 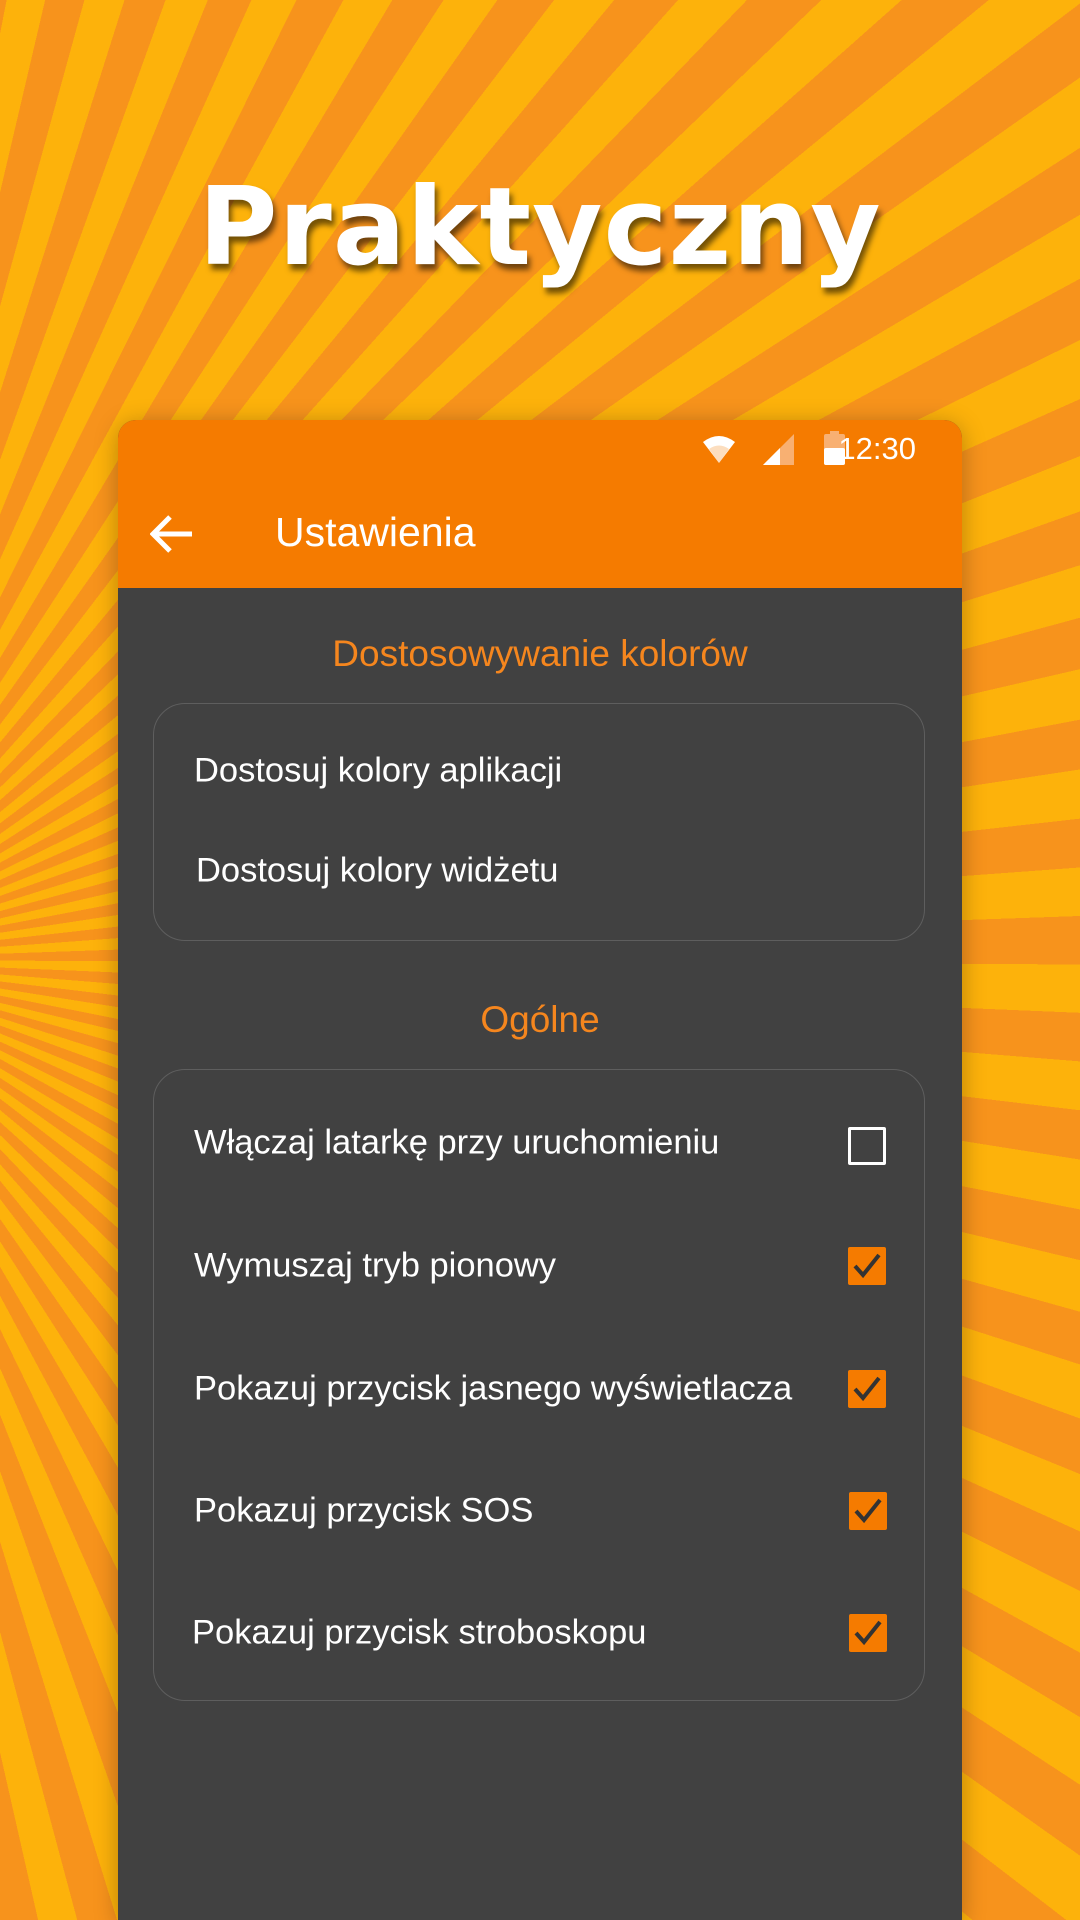 I want to click on app-bar-title: Ustawienia, so click(x=375, y=532).